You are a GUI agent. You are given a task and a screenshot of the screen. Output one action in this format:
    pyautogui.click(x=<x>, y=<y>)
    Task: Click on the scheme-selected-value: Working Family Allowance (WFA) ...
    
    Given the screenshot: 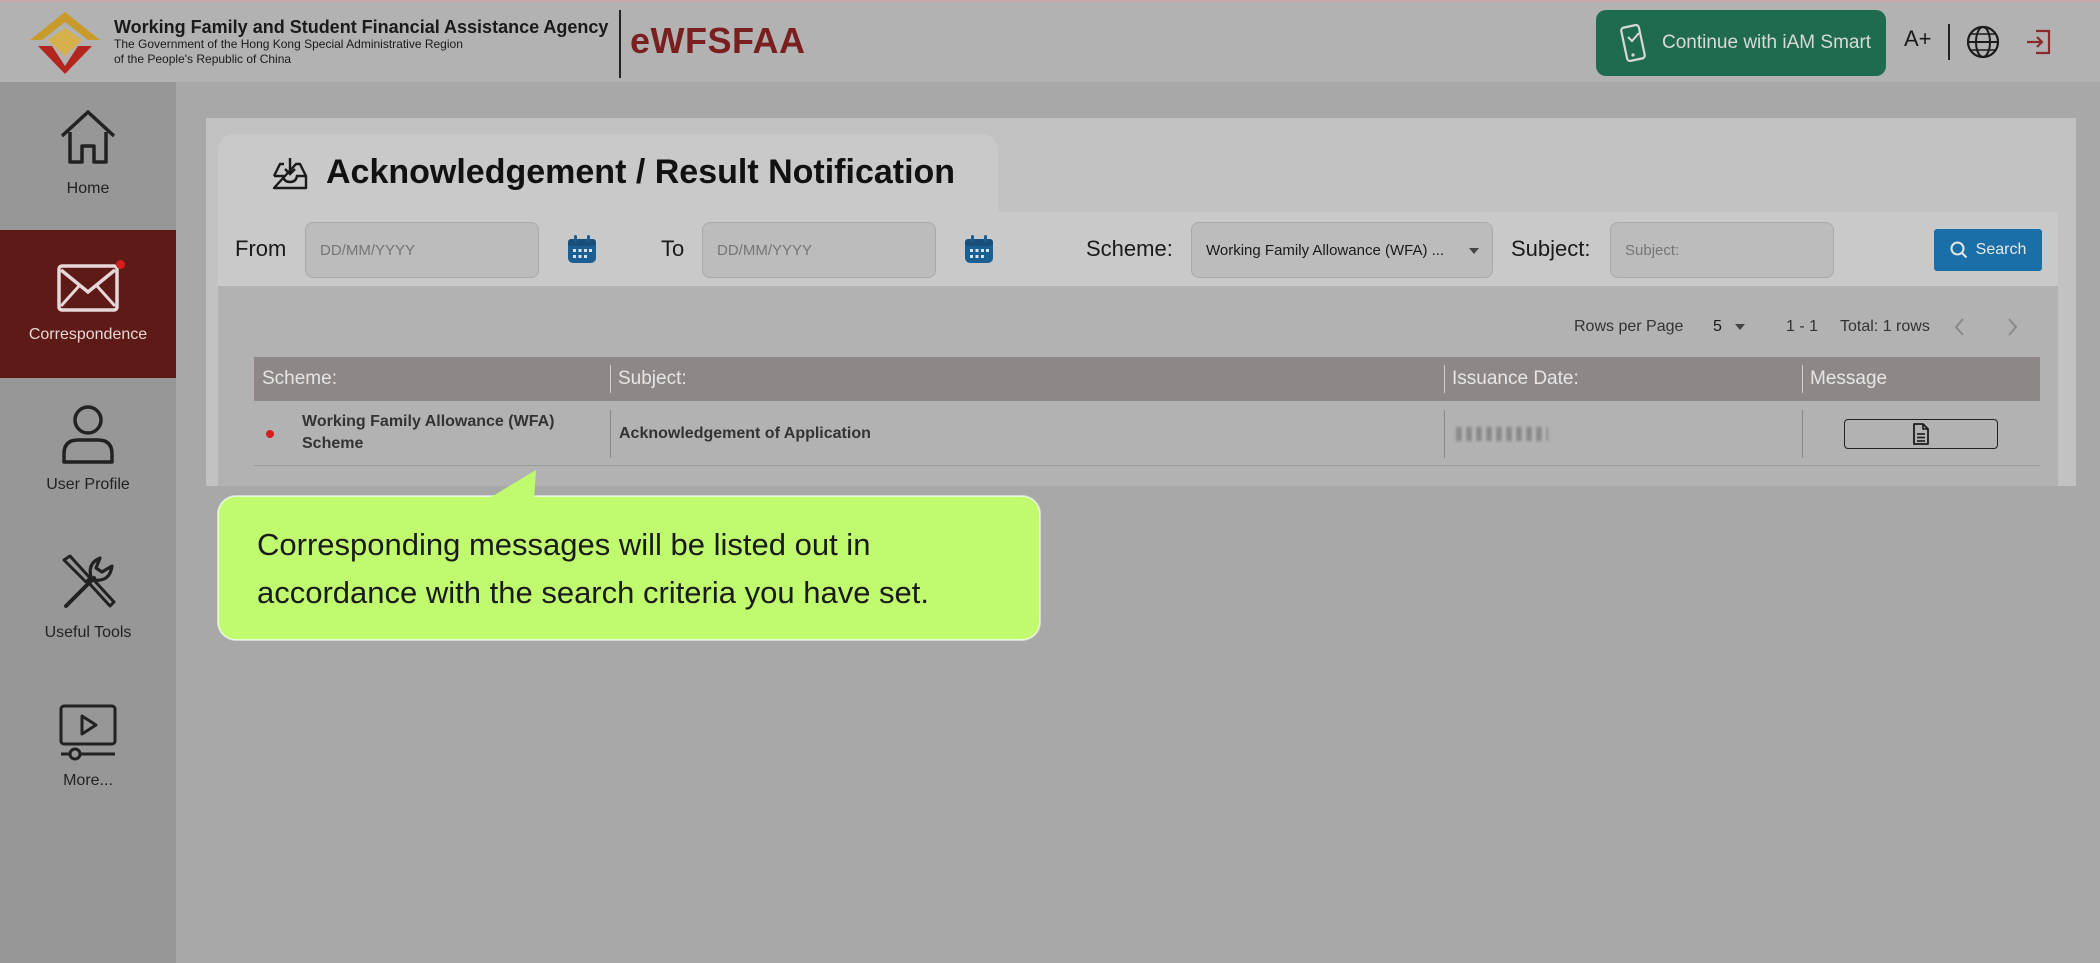 What is the action you would take?
    pyautogui.click(x=1325, y=250)
    